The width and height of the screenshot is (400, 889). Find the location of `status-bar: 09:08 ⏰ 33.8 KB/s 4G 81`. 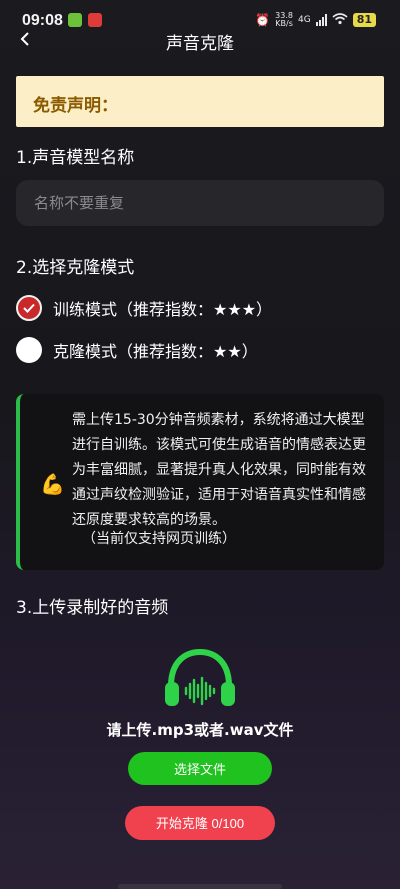

status-bar: 09:08 ⏰ 33.8 KB/s 4G 81 is located at coordinates (200, 14).